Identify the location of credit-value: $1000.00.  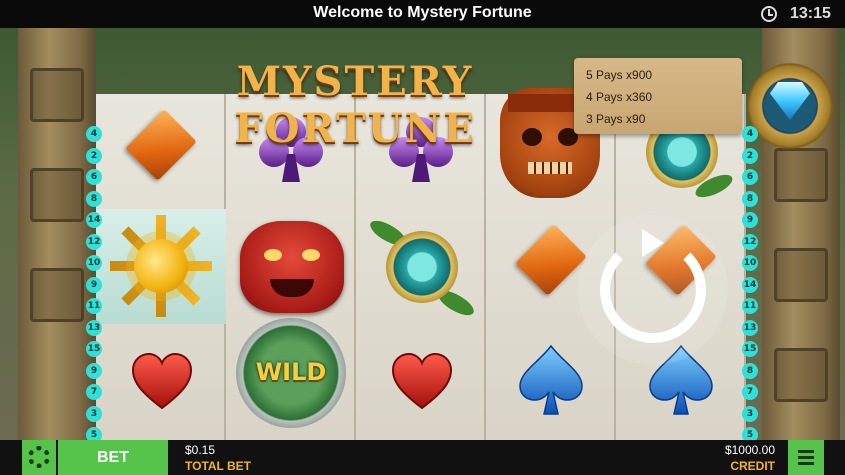
(749, 450).